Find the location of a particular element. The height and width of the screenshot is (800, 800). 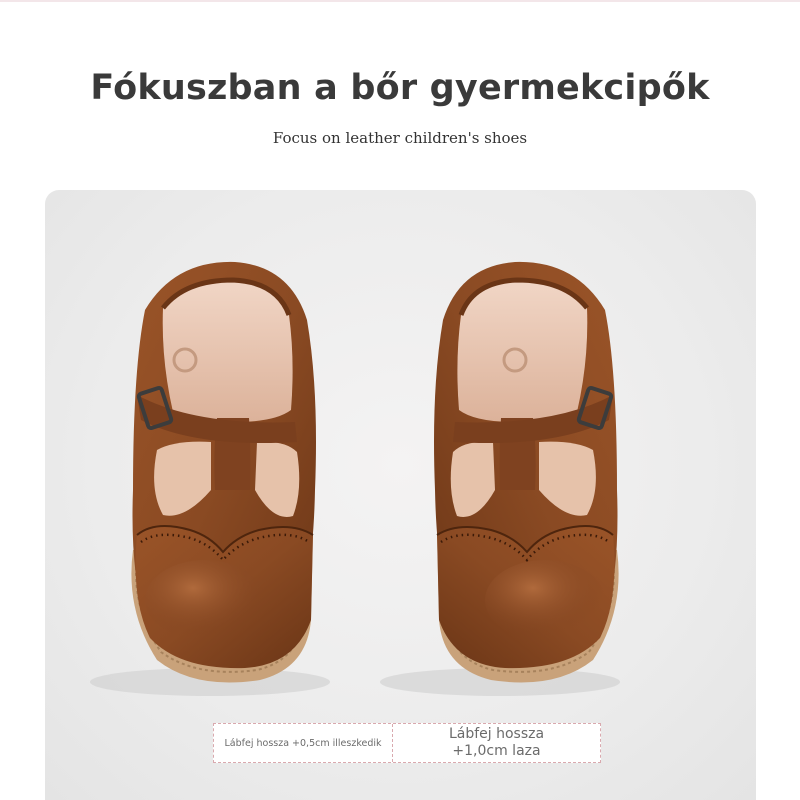

right-shoe is located at coordinates (526, 472).